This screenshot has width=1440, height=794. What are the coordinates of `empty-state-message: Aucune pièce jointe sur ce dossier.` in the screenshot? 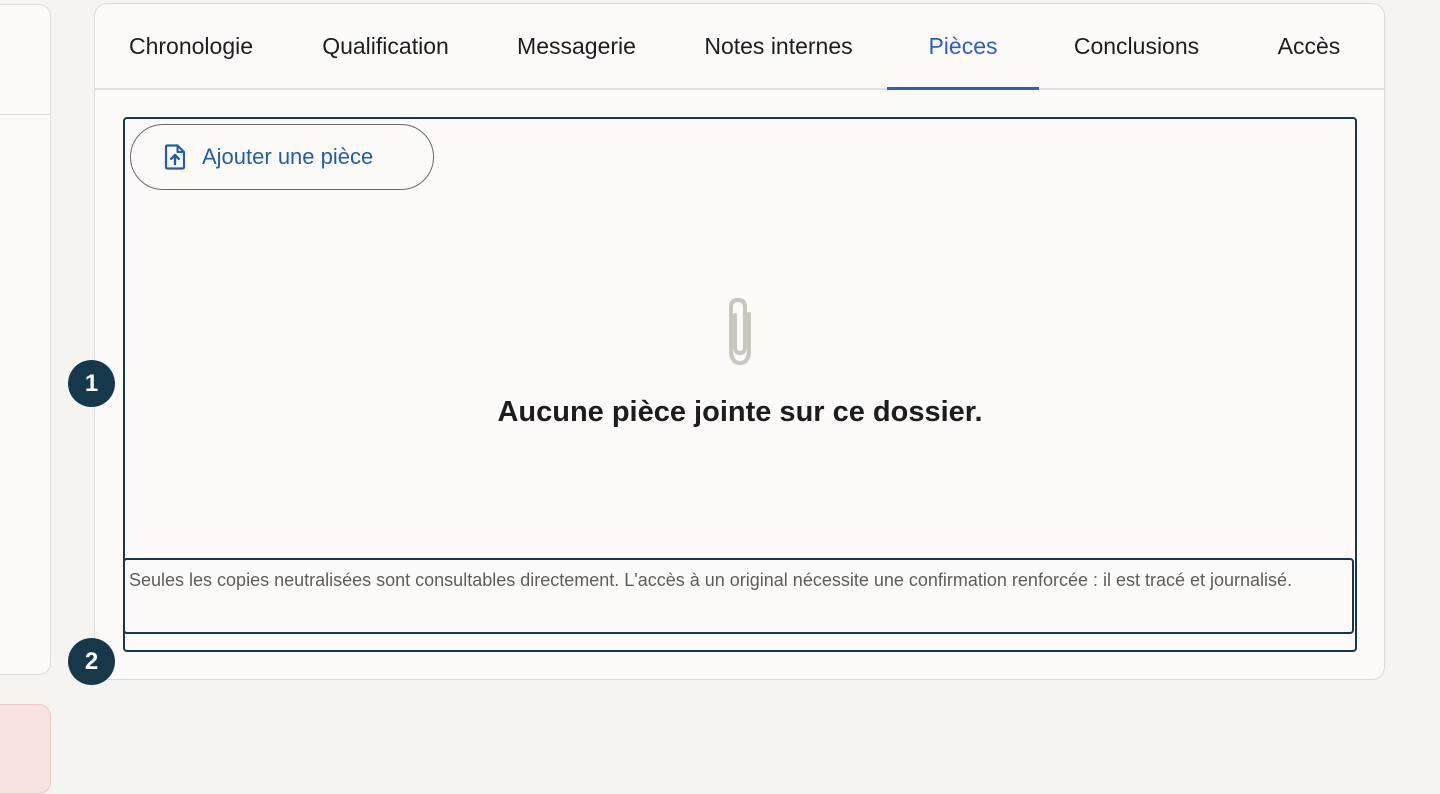 It's located at (740, 412).